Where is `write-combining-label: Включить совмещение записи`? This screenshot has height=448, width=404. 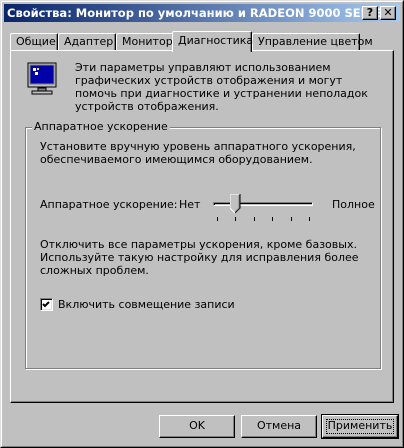
write-combining-label: Включить совмещение записи is located at coordinates (146, 304).